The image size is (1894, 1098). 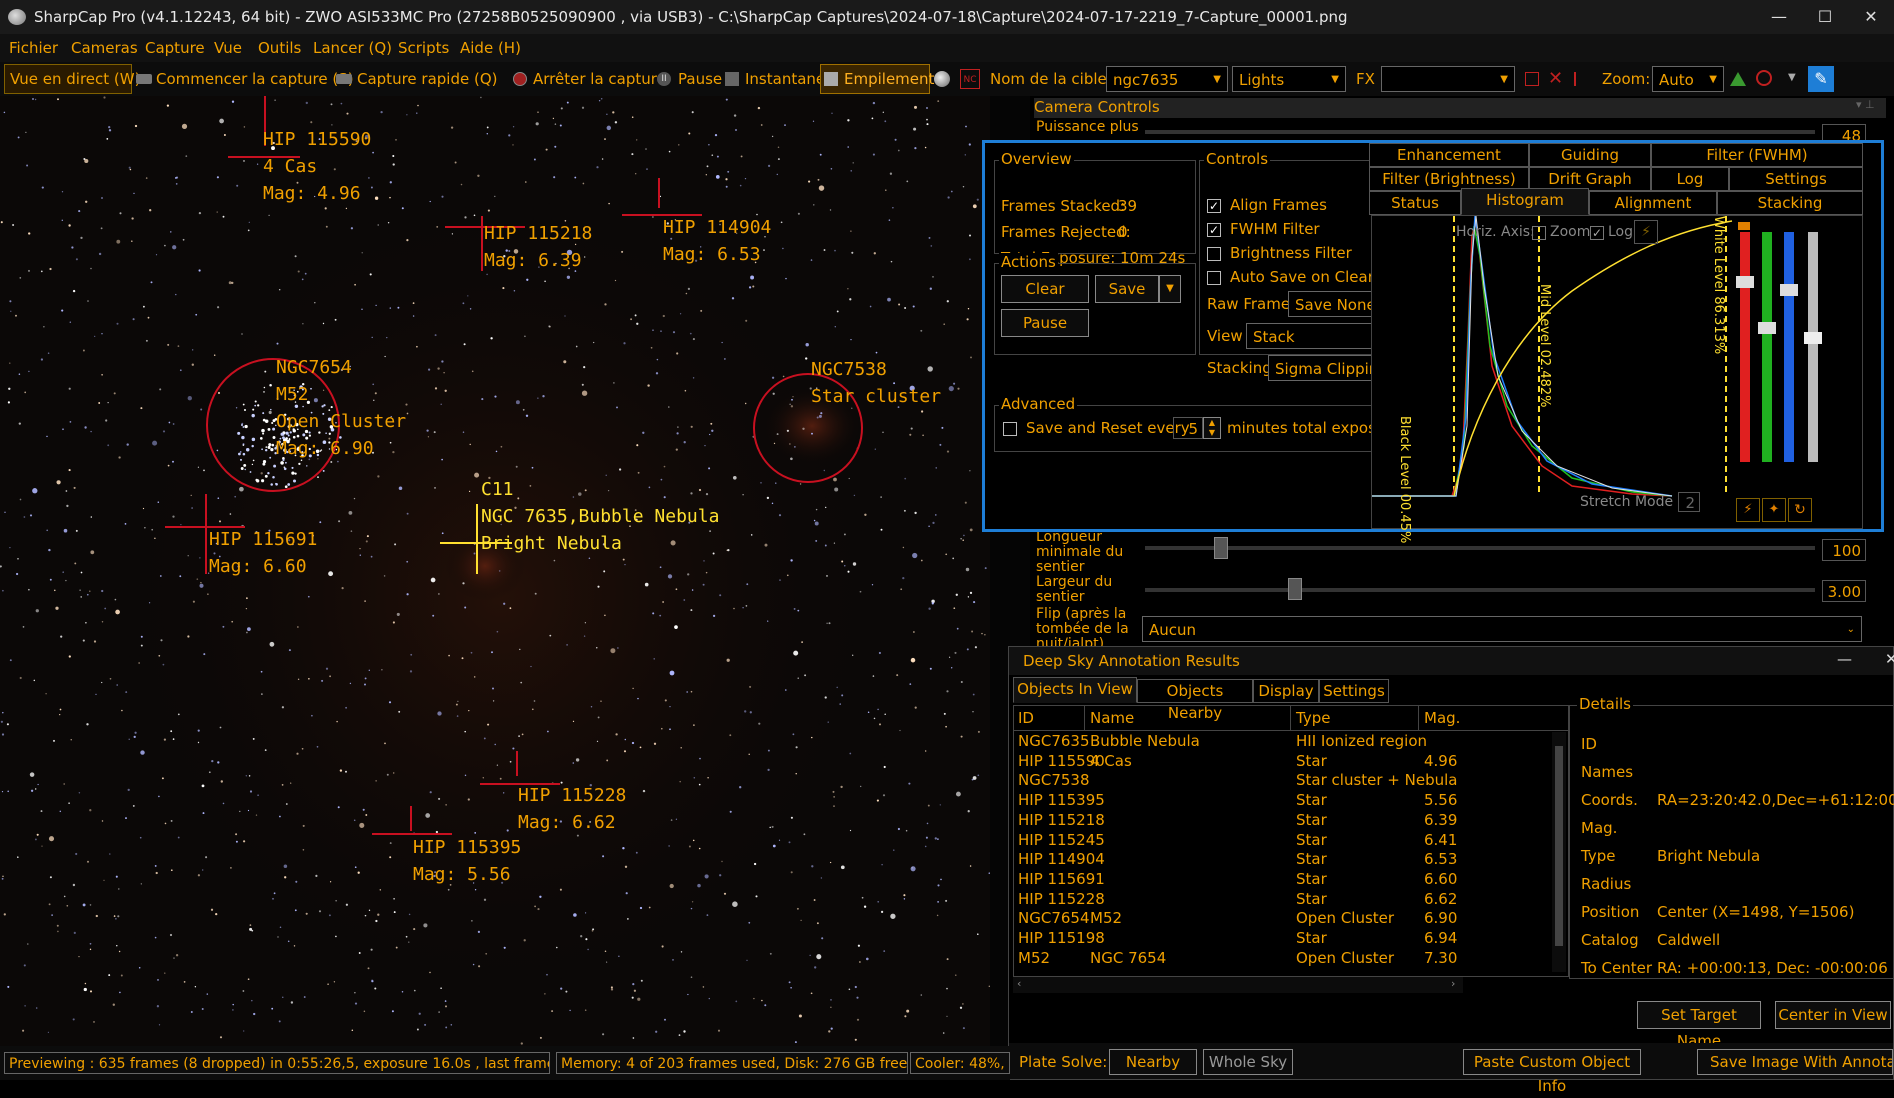 I want to click on menu-vue: Vue, so click(x=228, y=48).